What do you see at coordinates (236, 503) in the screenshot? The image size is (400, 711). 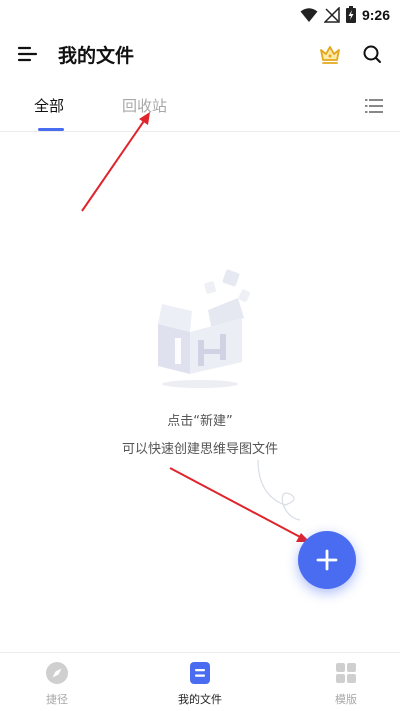 I see `annotation-arrow-fab` at bounding box center [236, 503].